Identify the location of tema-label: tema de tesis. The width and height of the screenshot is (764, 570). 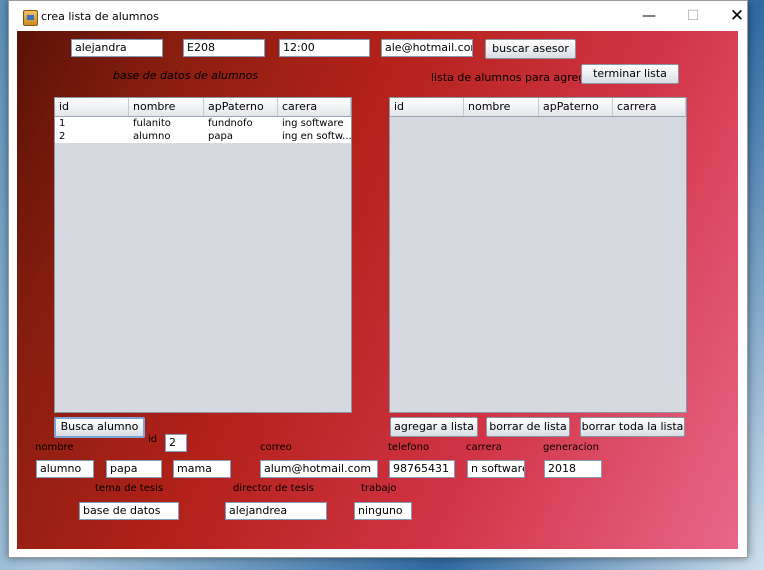
(129, 488).